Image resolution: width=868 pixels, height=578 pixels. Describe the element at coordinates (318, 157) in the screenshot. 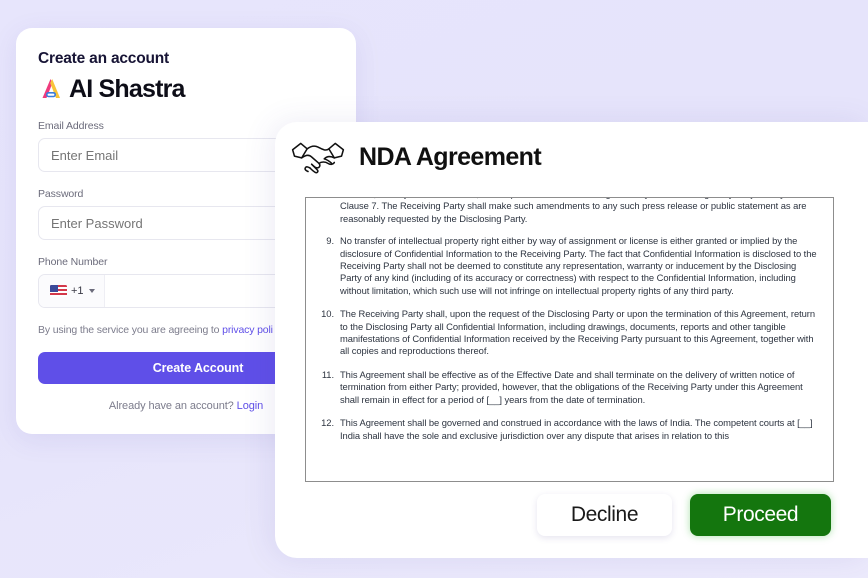

I see `handshake-icon` at that location.